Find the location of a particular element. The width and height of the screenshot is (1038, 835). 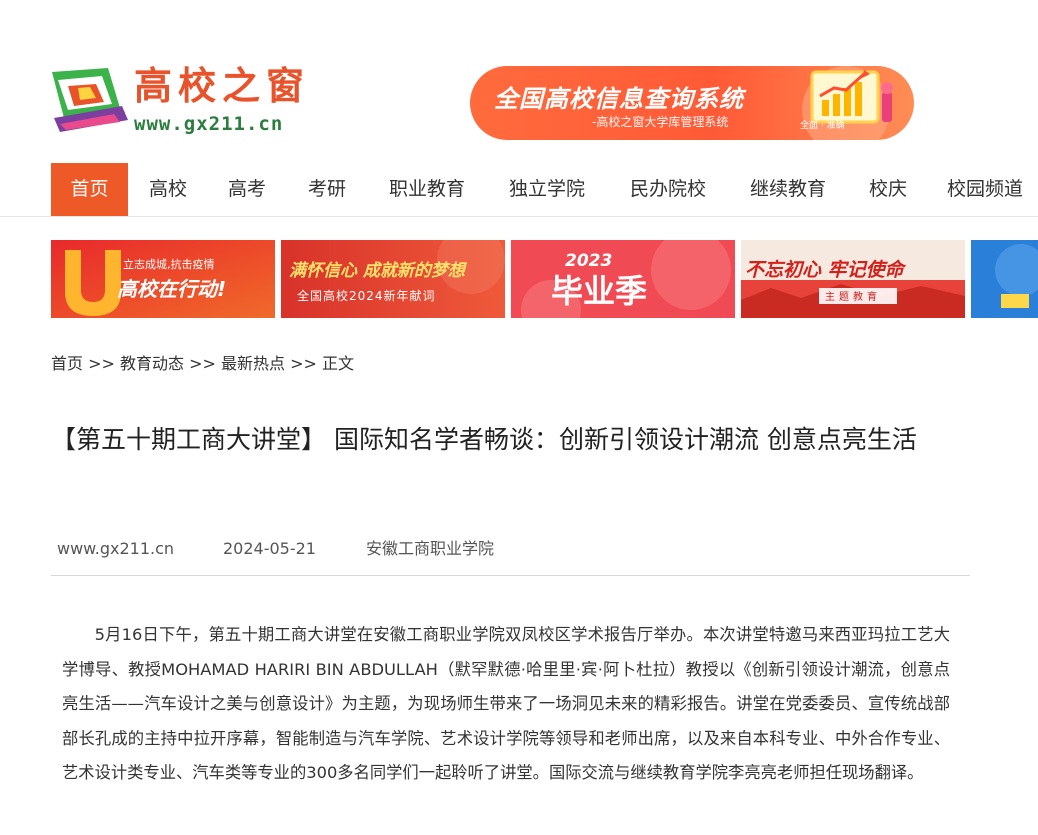

banner-subtitle: -高校之窗大学库管理系统 is located at coordinates (660, 122).